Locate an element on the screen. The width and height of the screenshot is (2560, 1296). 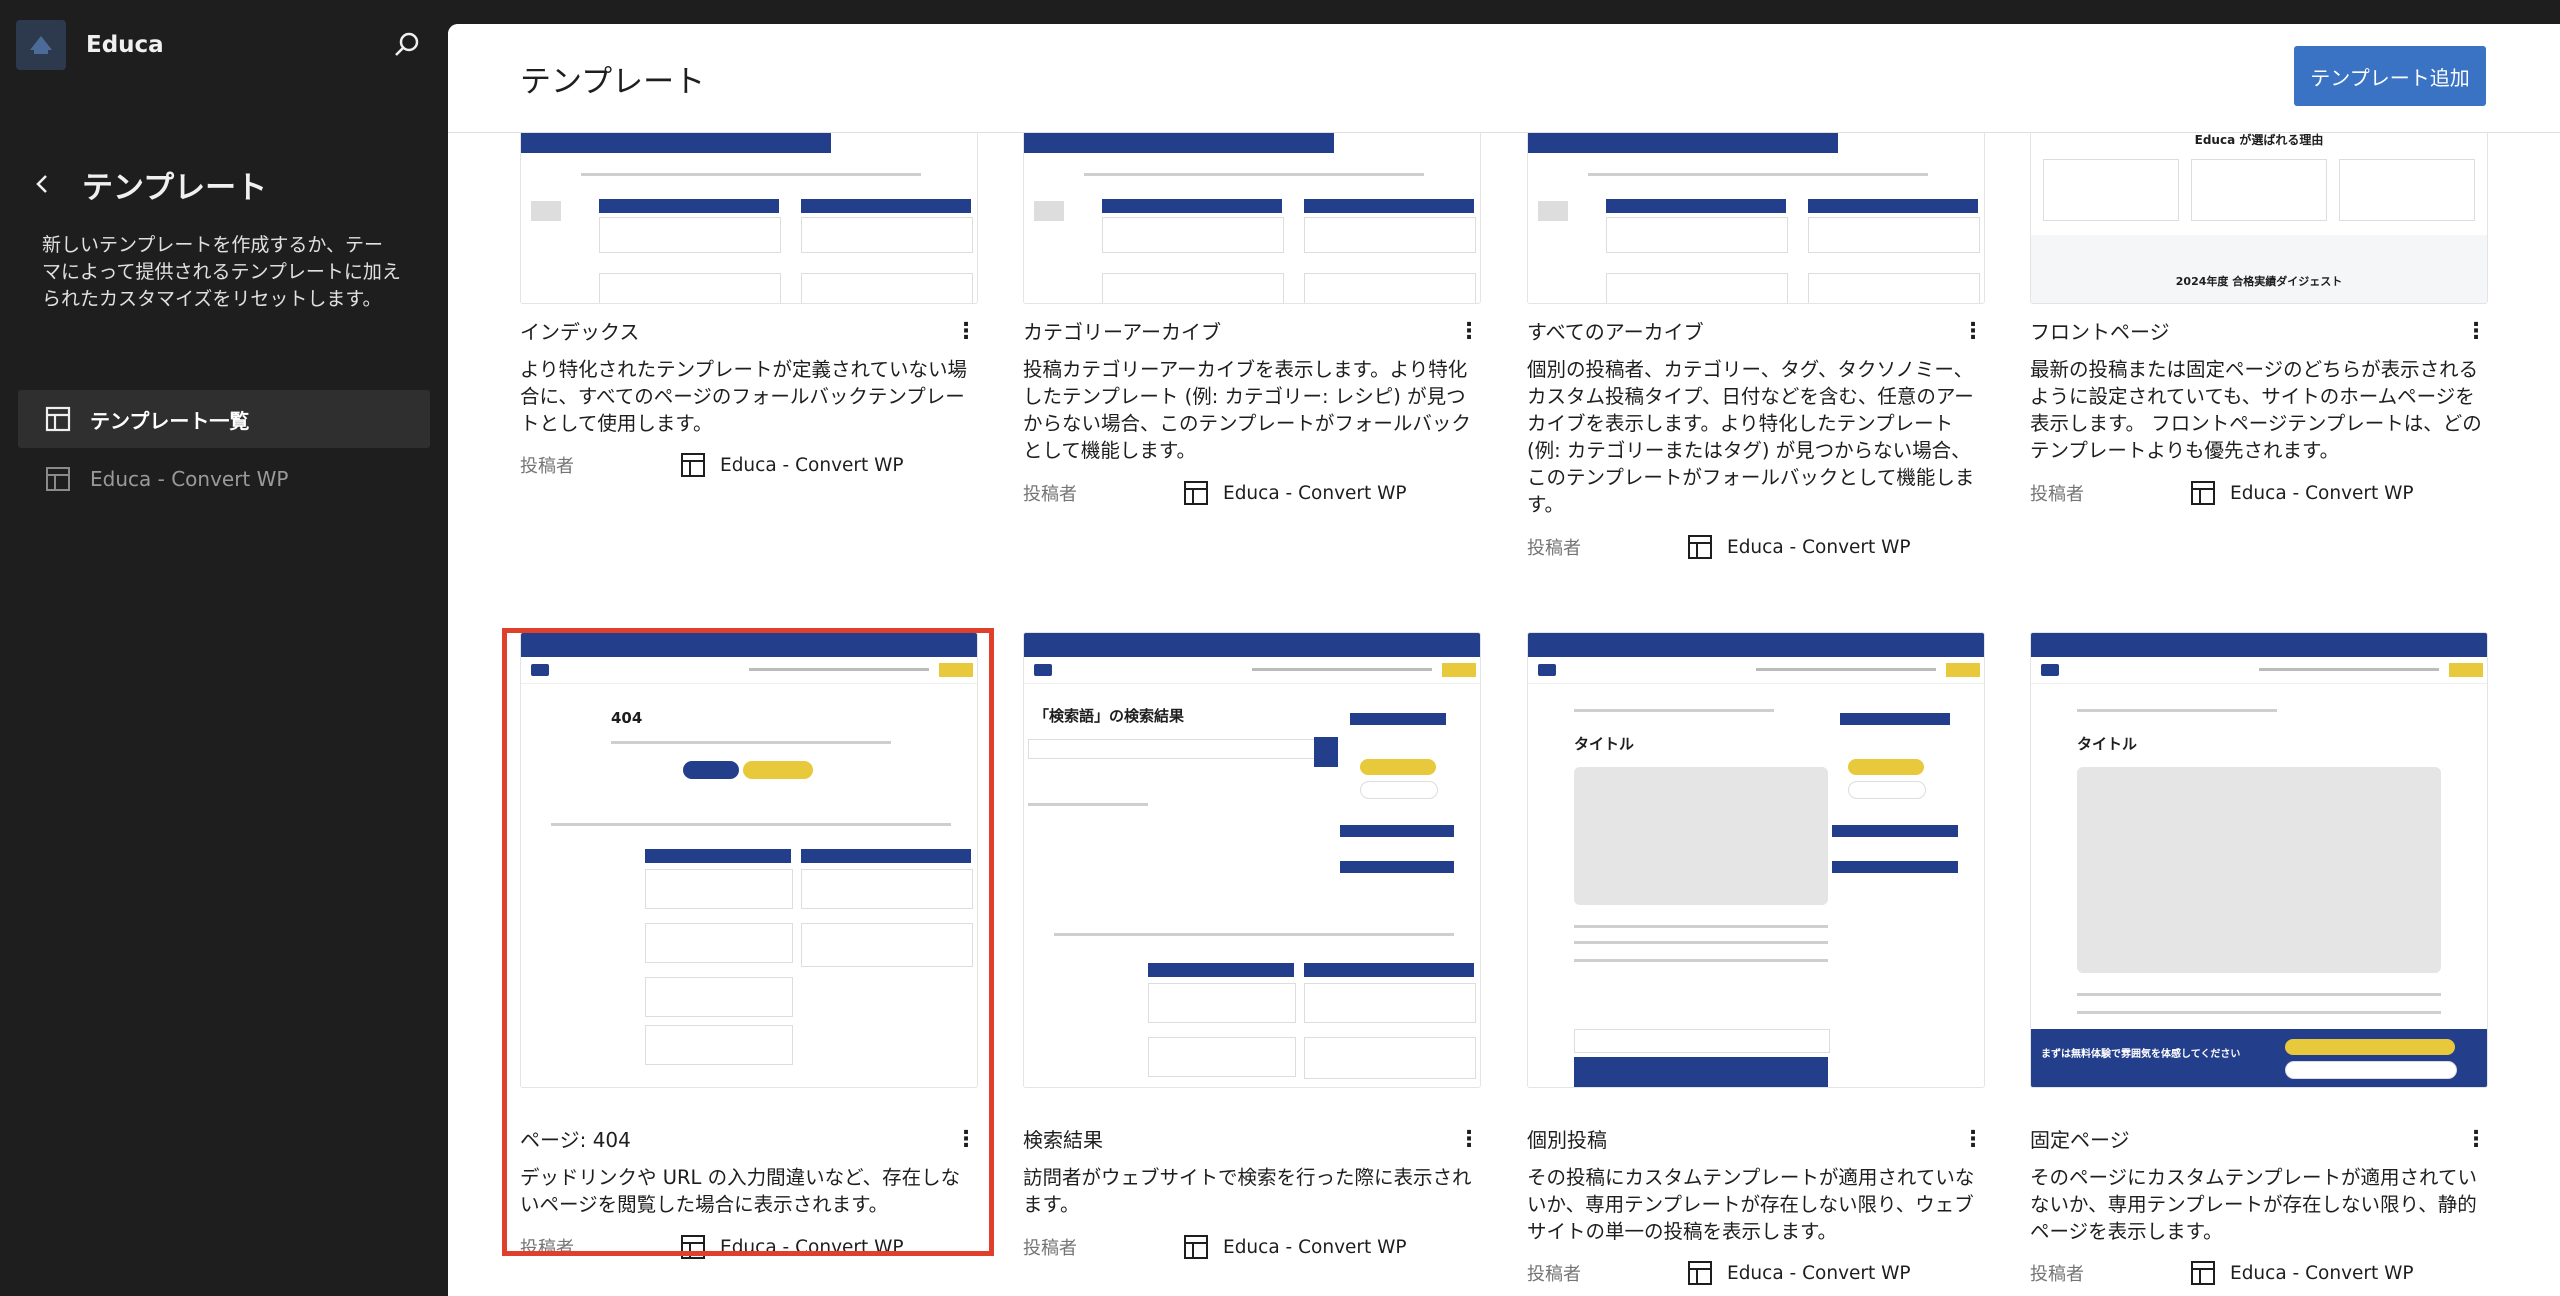
preview-heading: 「検索語」の検索結果 is located at coordinates (1109, 716).